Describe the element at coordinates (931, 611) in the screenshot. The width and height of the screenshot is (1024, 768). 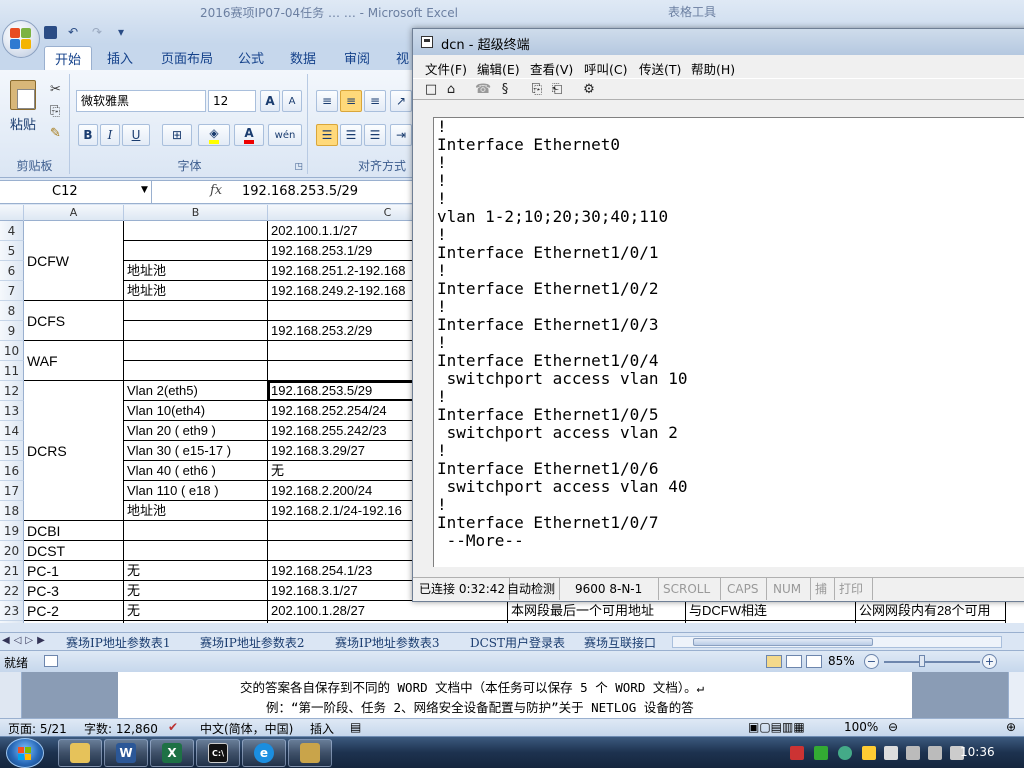
I see `cell-f: 公网网段内有28个可用` at that location.